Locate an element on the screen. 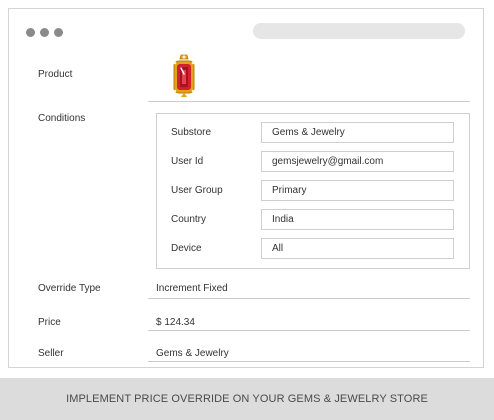 The height and width of the screenshot is (420, 494). device-field: All is located at coordinates (357, 248).